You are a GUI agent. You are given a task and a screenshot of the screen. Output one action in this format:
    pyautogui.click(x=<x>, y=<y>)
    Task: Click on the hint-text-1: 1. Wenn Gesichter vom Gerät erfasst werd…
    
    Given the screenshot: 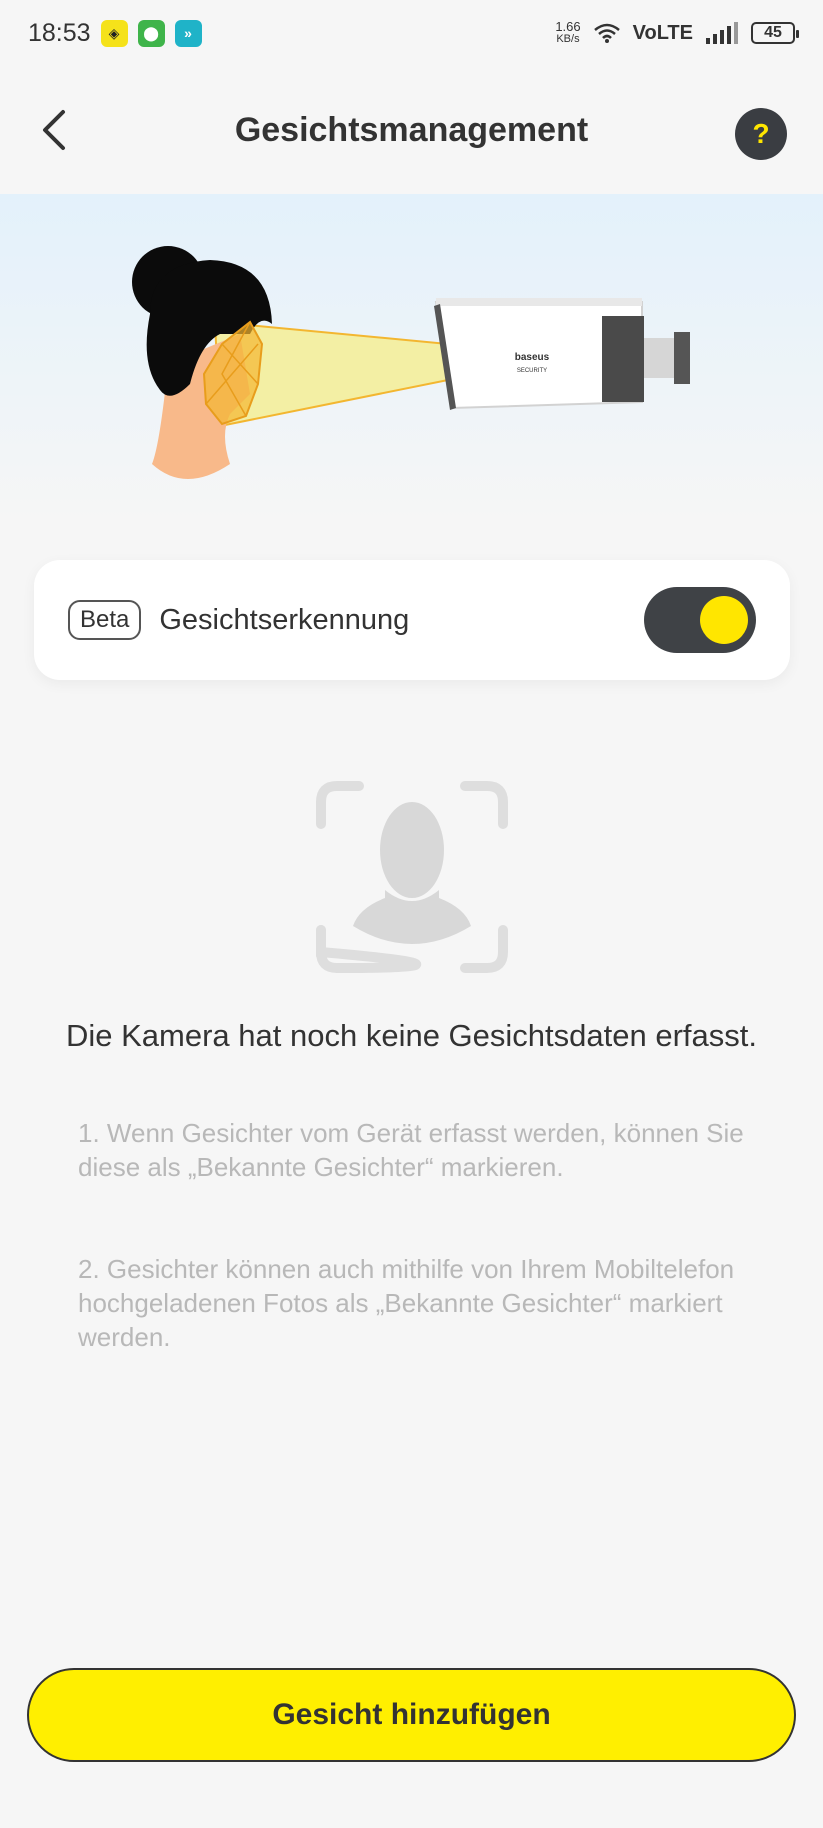 What is the action you would take?
    pyautogui.click(x=411, y=1150)
    